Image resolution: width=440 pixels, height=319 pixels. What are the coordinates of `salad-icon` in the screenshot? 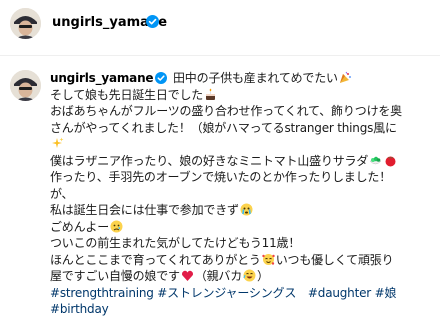 It's located at (375, 160).